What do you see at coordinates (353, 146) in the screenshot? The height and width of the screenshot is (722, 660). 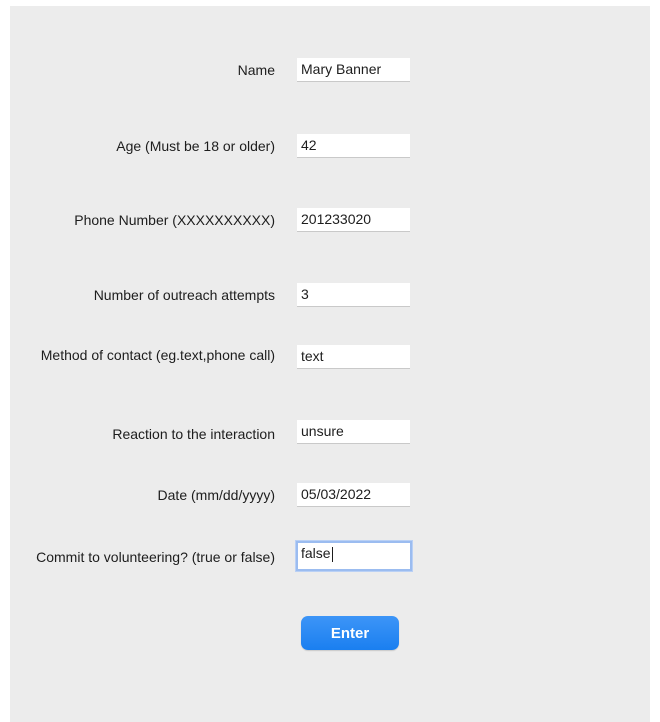 I see `age-field: 42` at bounding box center [353, 146].